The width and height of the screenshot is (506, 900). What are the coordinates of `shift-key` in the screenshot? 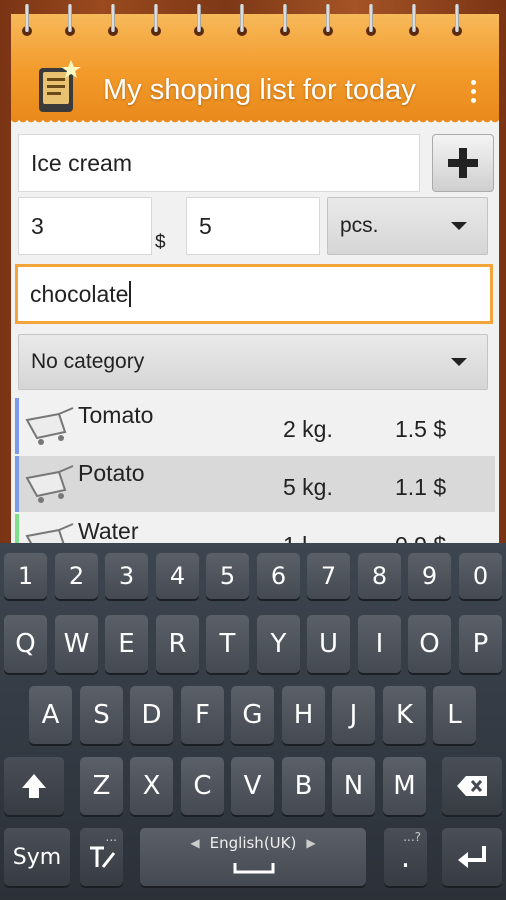 It's located at (34, 786).